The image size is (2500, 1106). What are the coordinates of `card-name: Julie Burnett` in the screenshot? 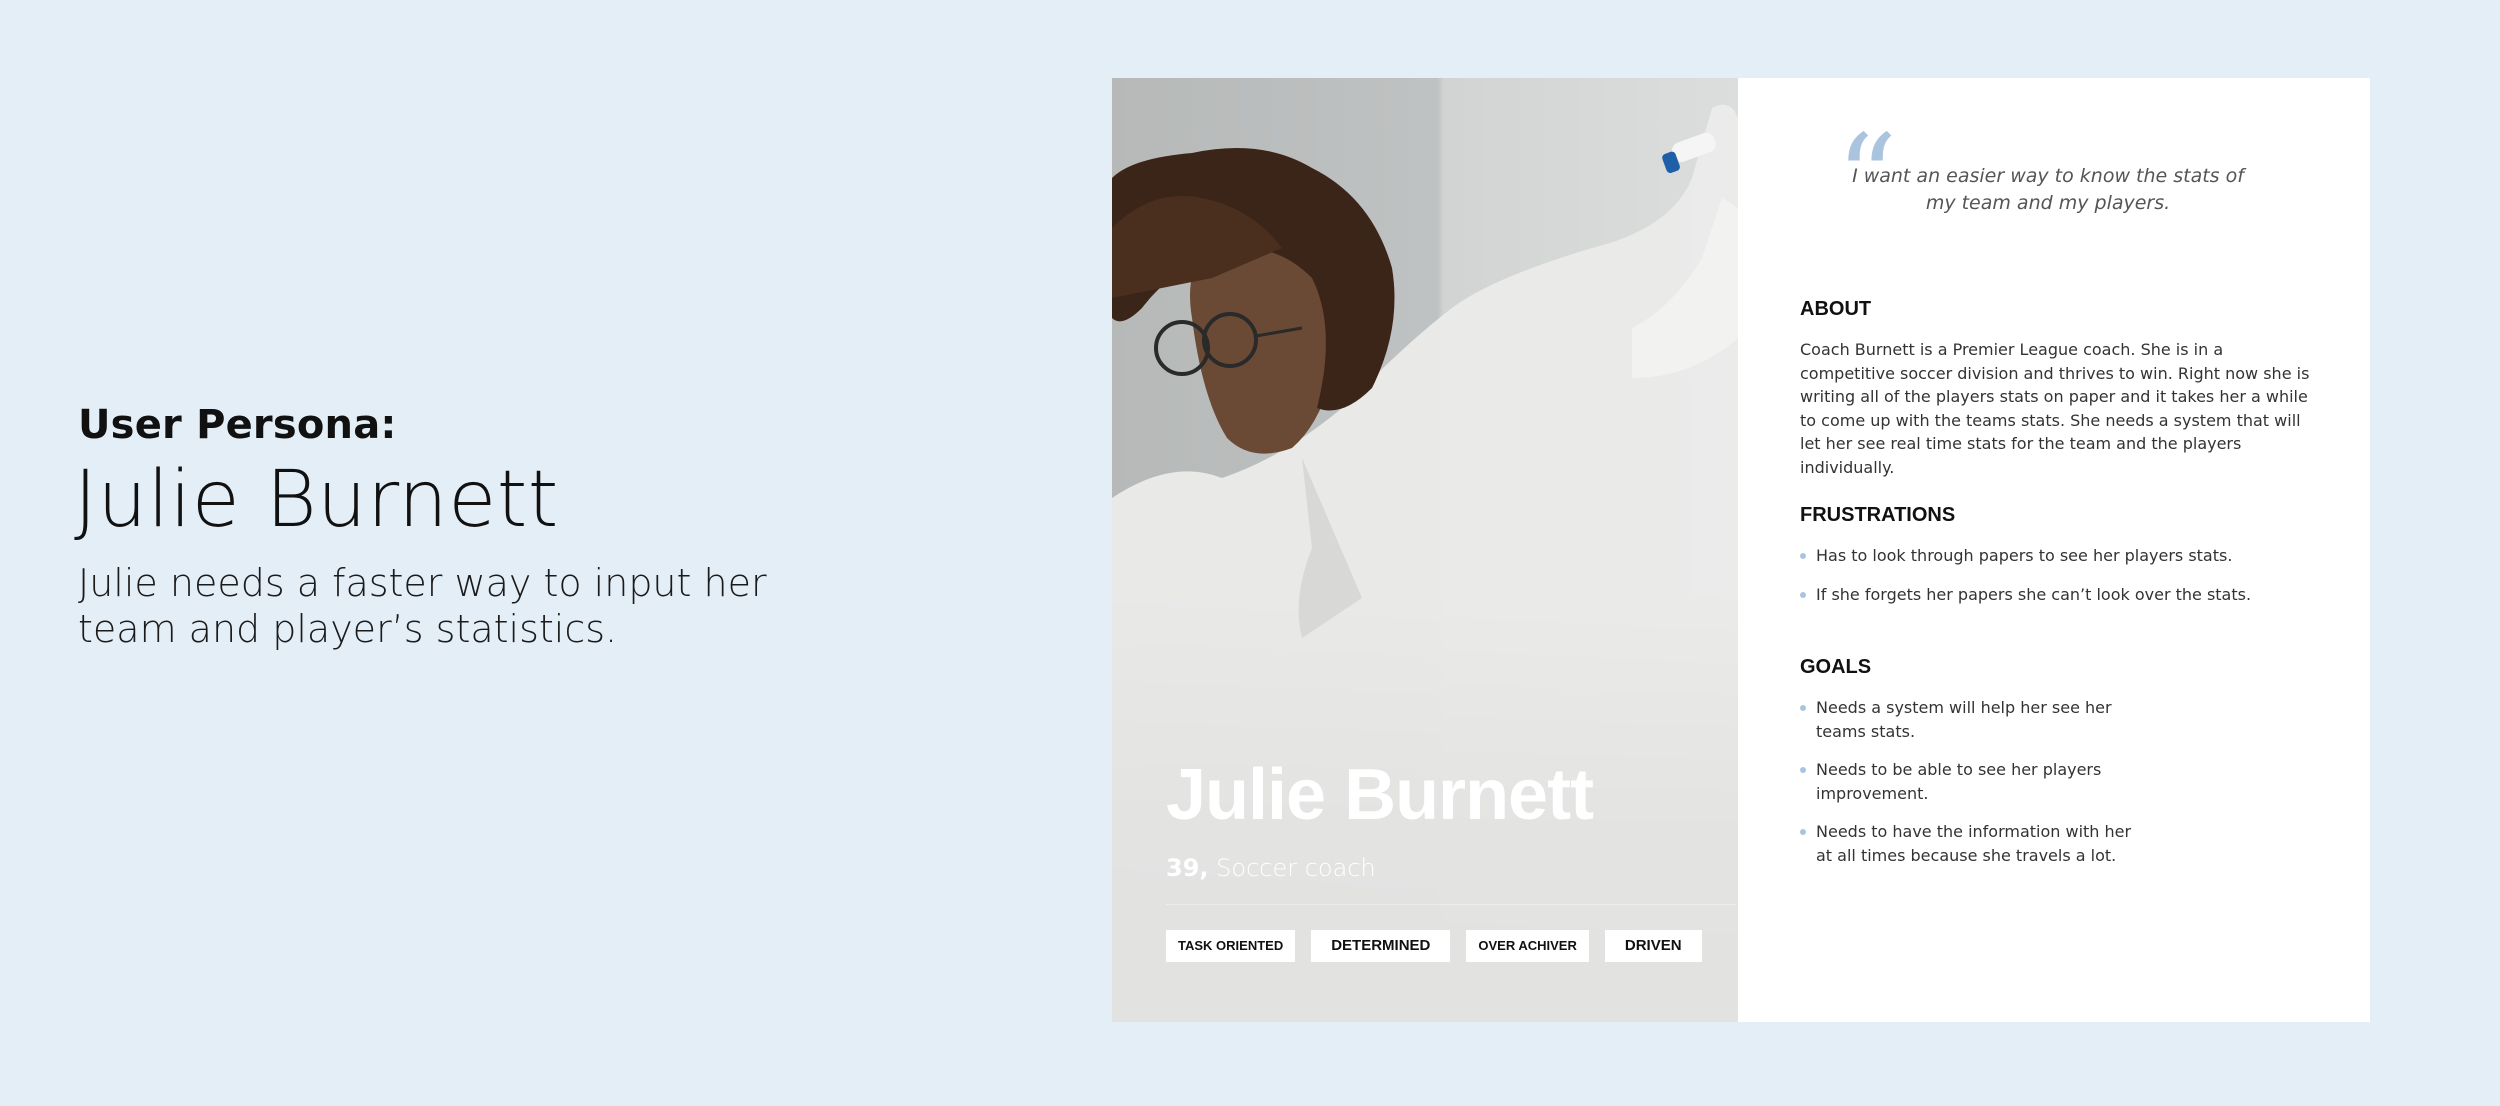 It's located at (1380, 795).